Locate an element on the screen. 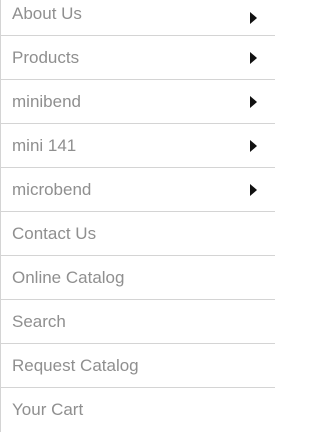 This screenshot has height=432, width=320. menu-item-online-catalog: Online Catalog is located at coordinates (138, 278).